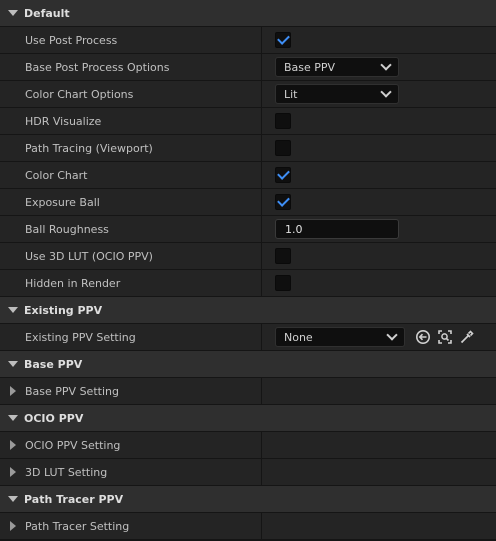 The image size is (496, 541). What do you see at coordinates (80, 337) in the screenshot?
I see `property-label: Existing PPV Setting` at bounding box center [80, 337].